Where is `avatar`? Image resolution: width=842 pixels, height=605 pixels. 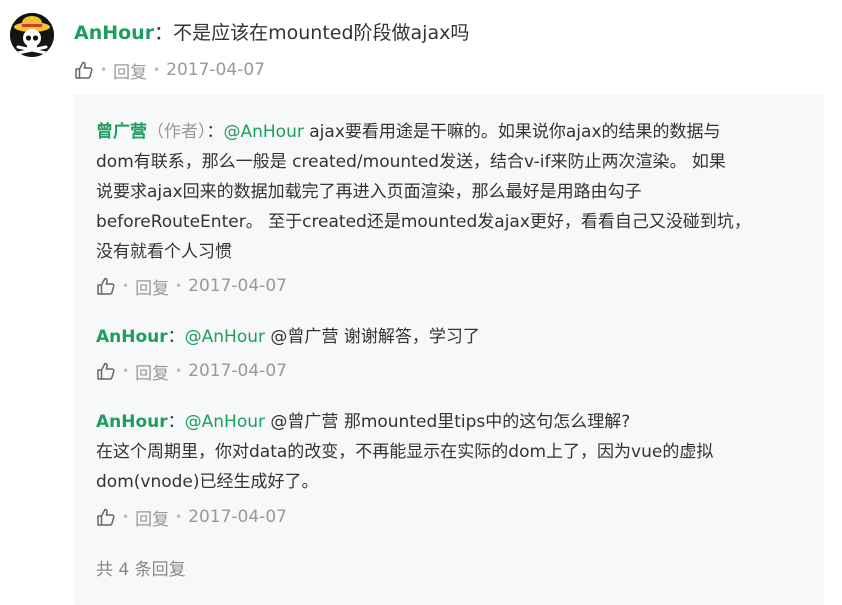
avatar is located at coordinates (32, 35).